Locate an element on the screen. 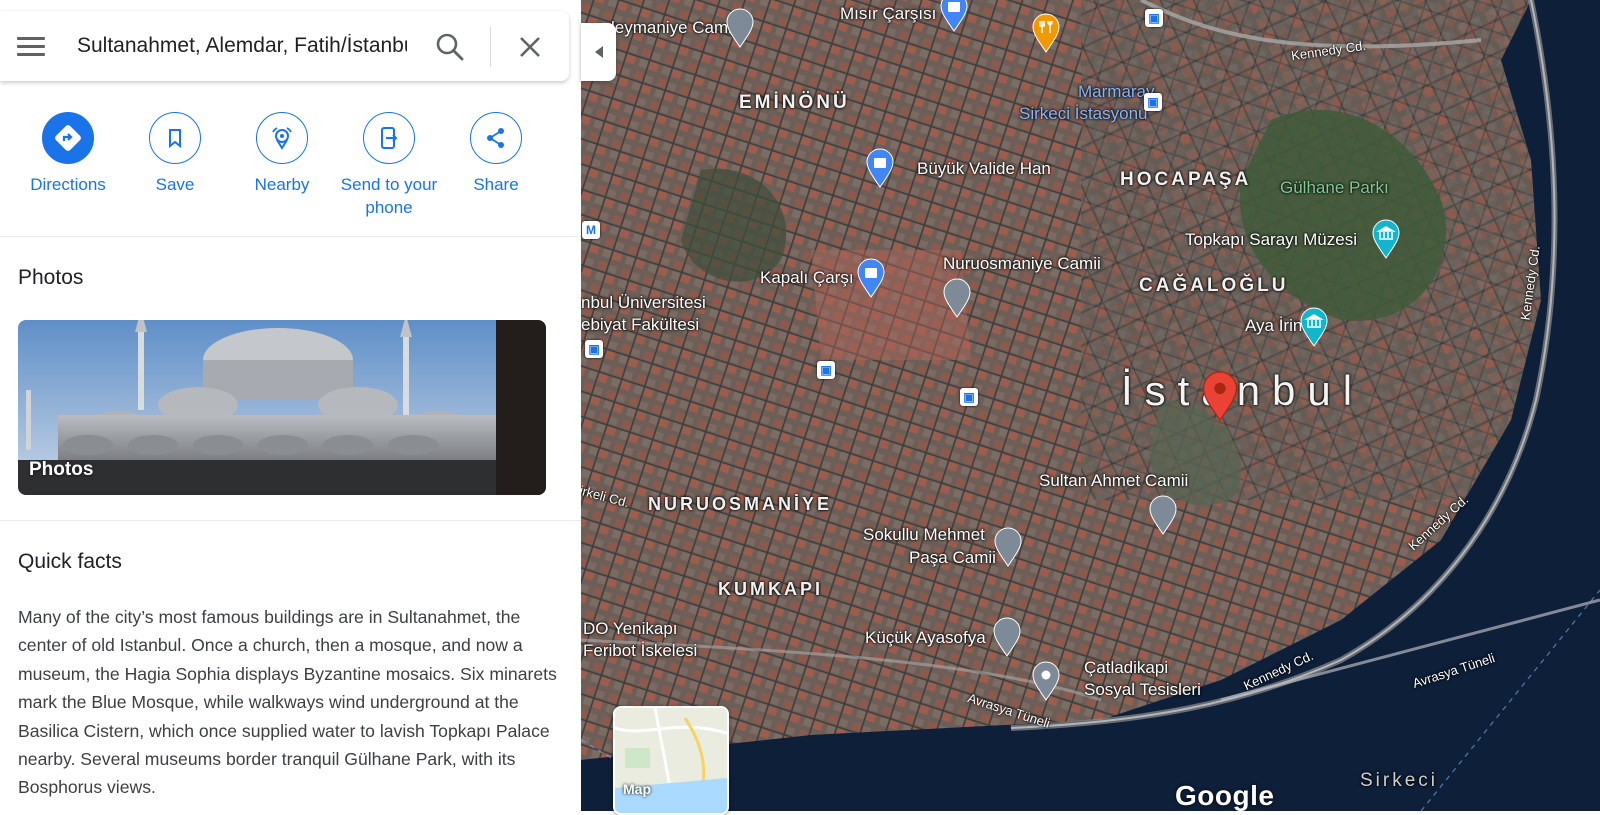  metro-station-icon: M is located at coordinates (591, 230).